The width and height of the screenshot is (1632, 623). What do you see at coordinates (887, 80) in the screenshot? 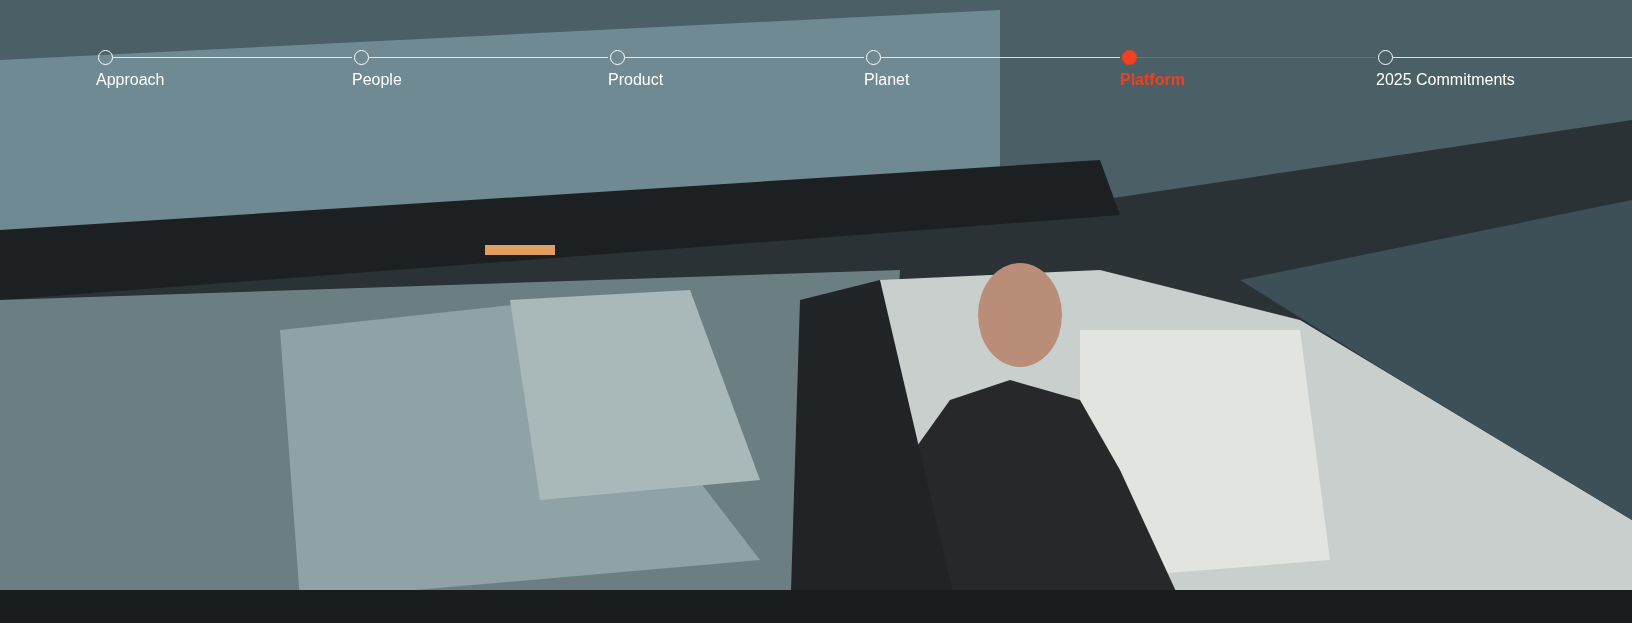
I see `timeline-tab: Planet` at bounding box center [887, 80].